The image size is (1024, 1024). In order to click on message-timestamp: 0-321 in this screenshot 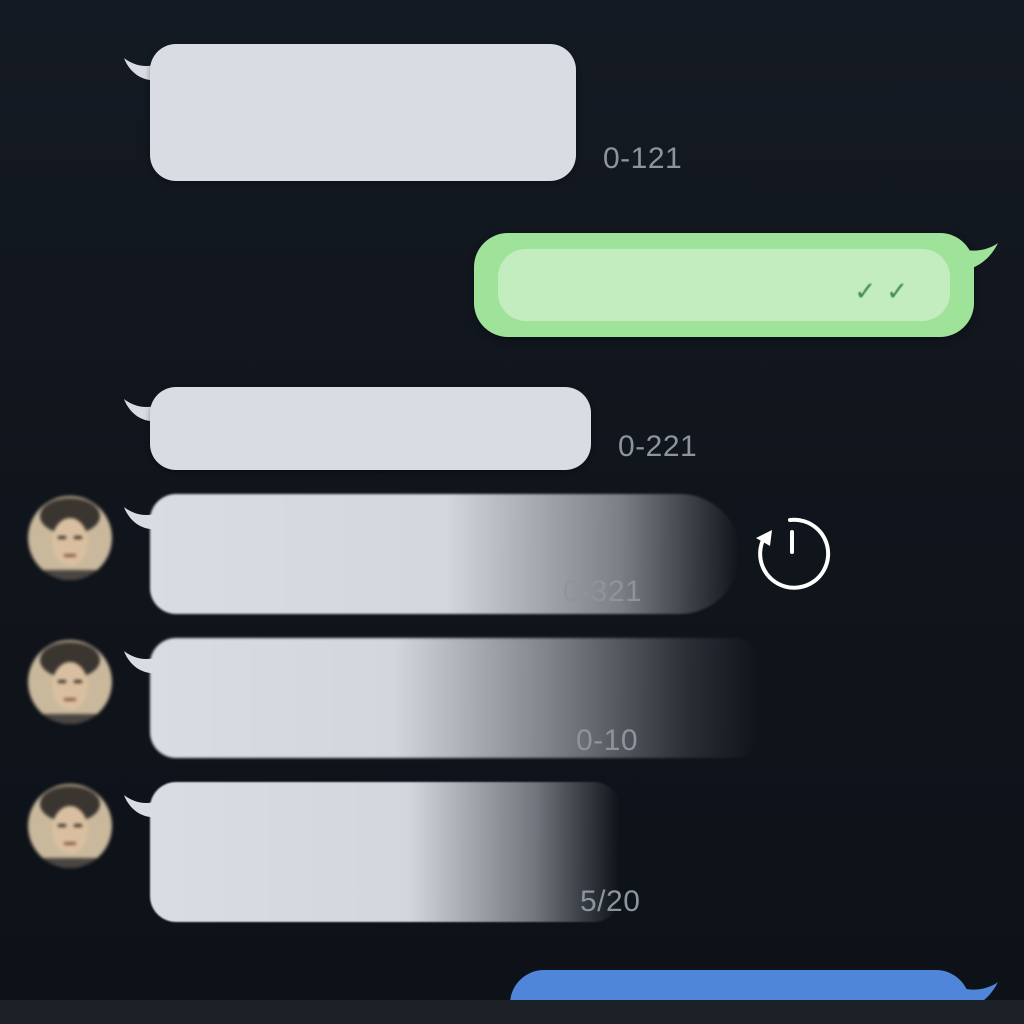, I will do `click(603, 591)`.